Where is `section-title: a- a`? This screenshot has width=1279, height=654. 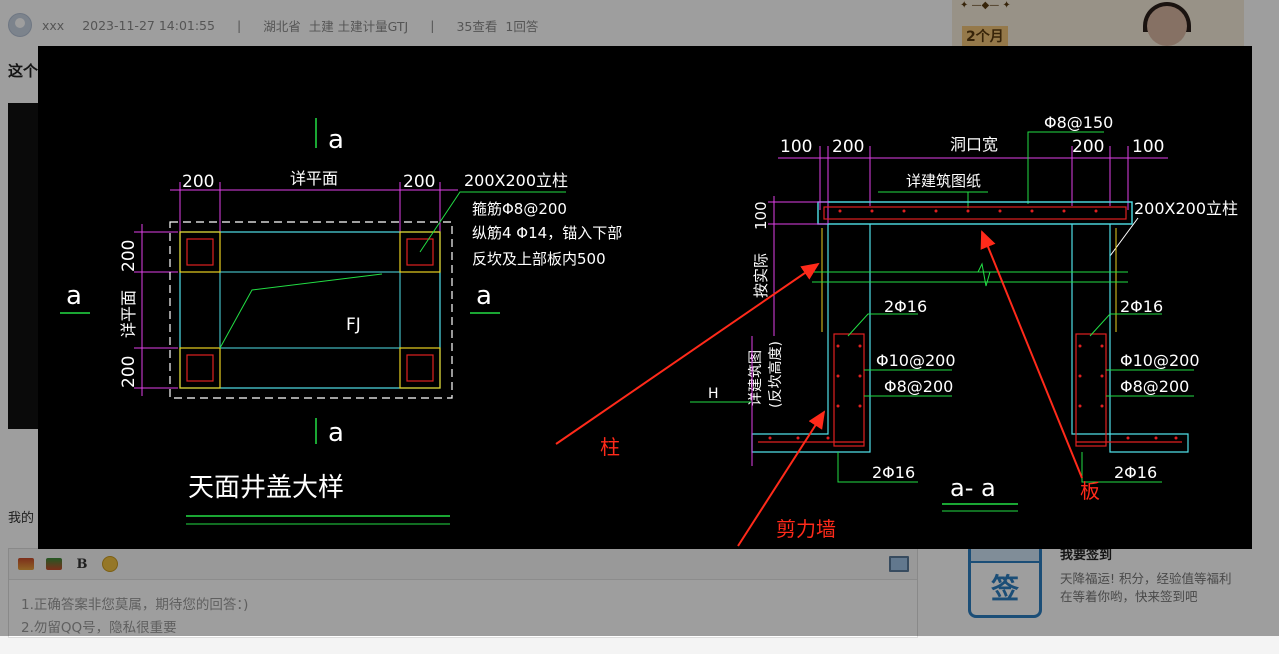 section-title: a- a is located at coordinates (973, 488).